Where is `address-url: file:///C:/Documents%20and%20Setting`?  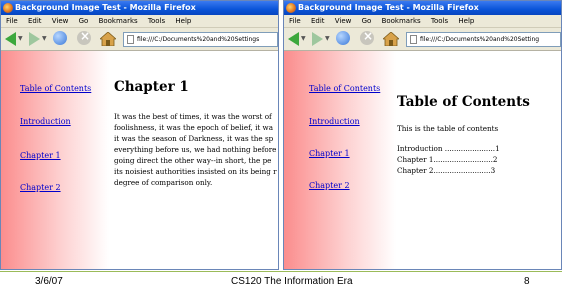
address-url: file:///C:/Documents%20and%20Setting is located at coordinates (480, 39).